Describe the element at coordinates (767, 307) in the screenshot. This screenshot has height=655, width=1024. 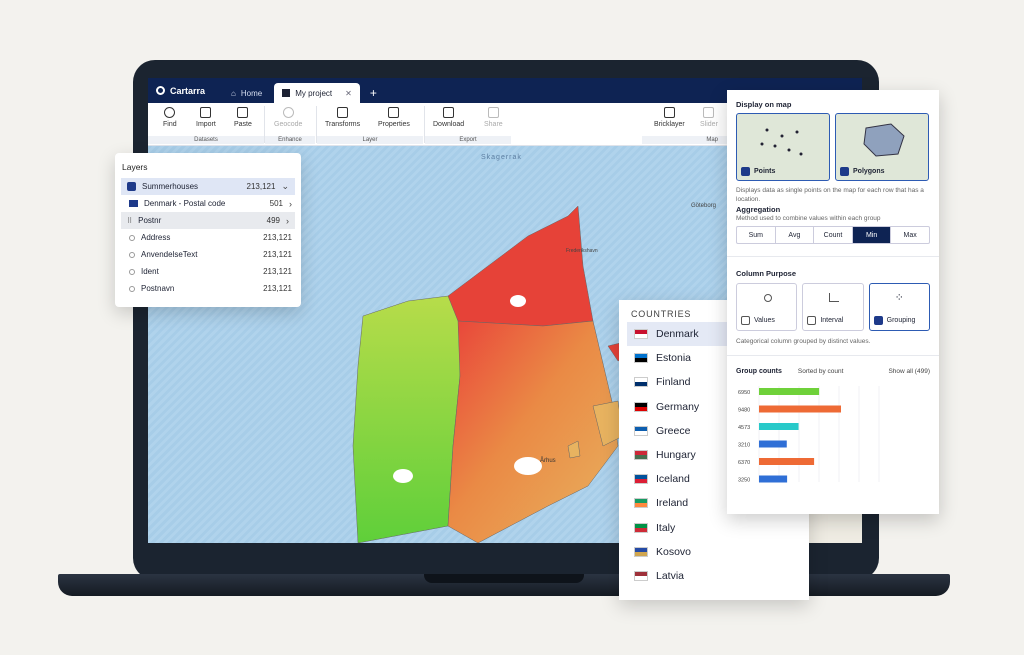
I see `values-option: Values` at that location.